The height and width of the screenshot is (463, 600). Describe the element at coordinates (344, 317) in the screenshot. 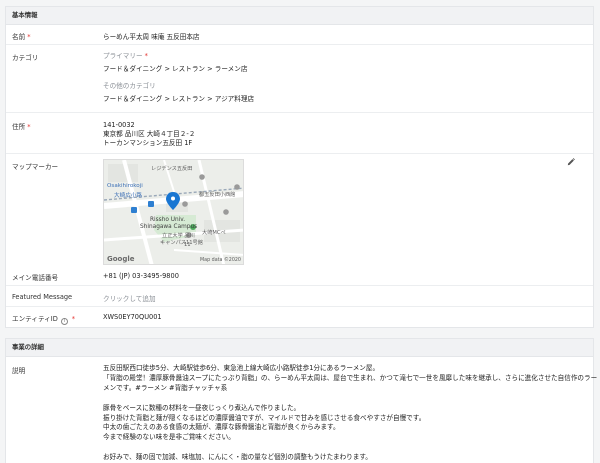

I see `entity-id-value: XWS0EY70QU001` at that location.